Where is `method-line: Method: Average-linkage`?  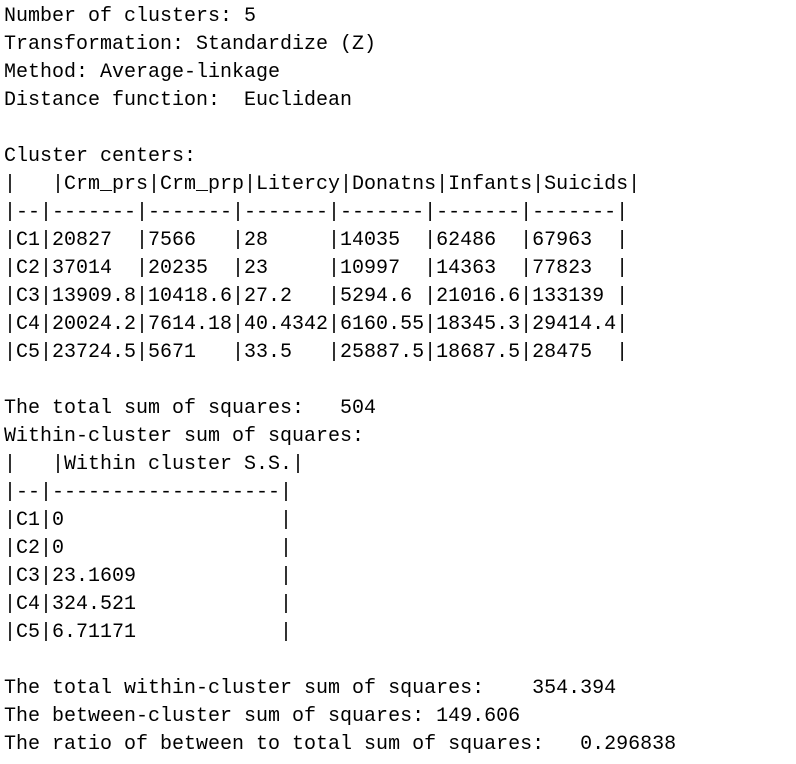 method-line: Method: Average-linkage is located at coordinates (142, 72).